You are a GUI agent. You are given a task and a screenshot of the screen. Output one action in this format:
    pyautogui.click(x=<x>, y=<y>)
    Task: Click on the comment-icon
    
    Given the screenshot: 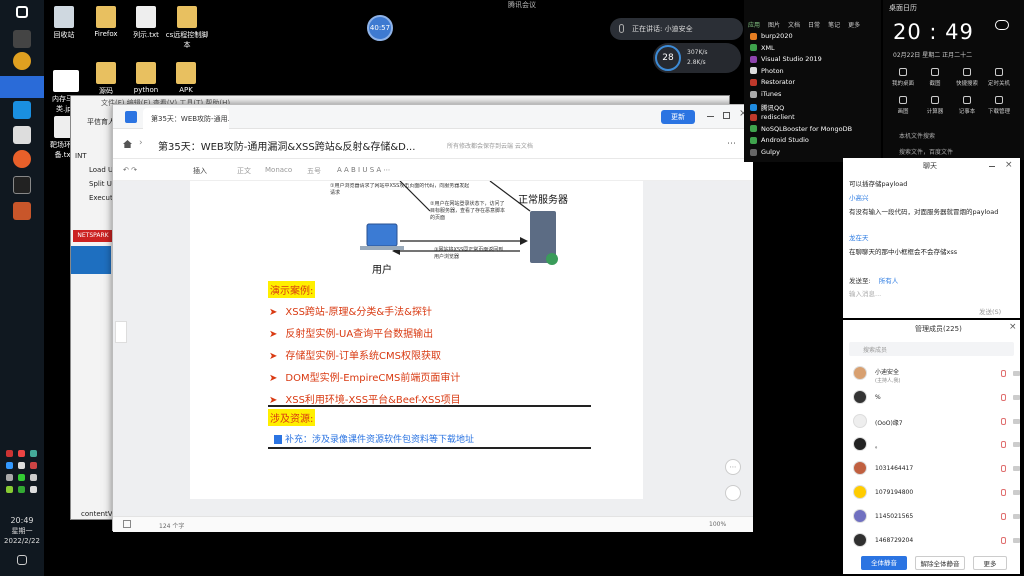 What is the action you would take?
    pyautogui.click(x=733, y=493)
    